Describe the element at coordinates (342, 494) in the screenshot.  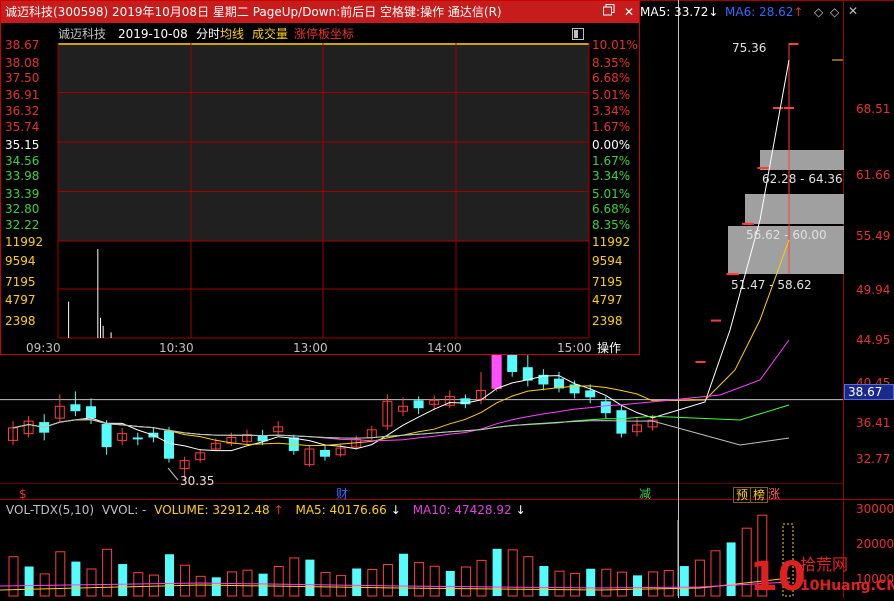
I see `event-badge: 财` at that location.